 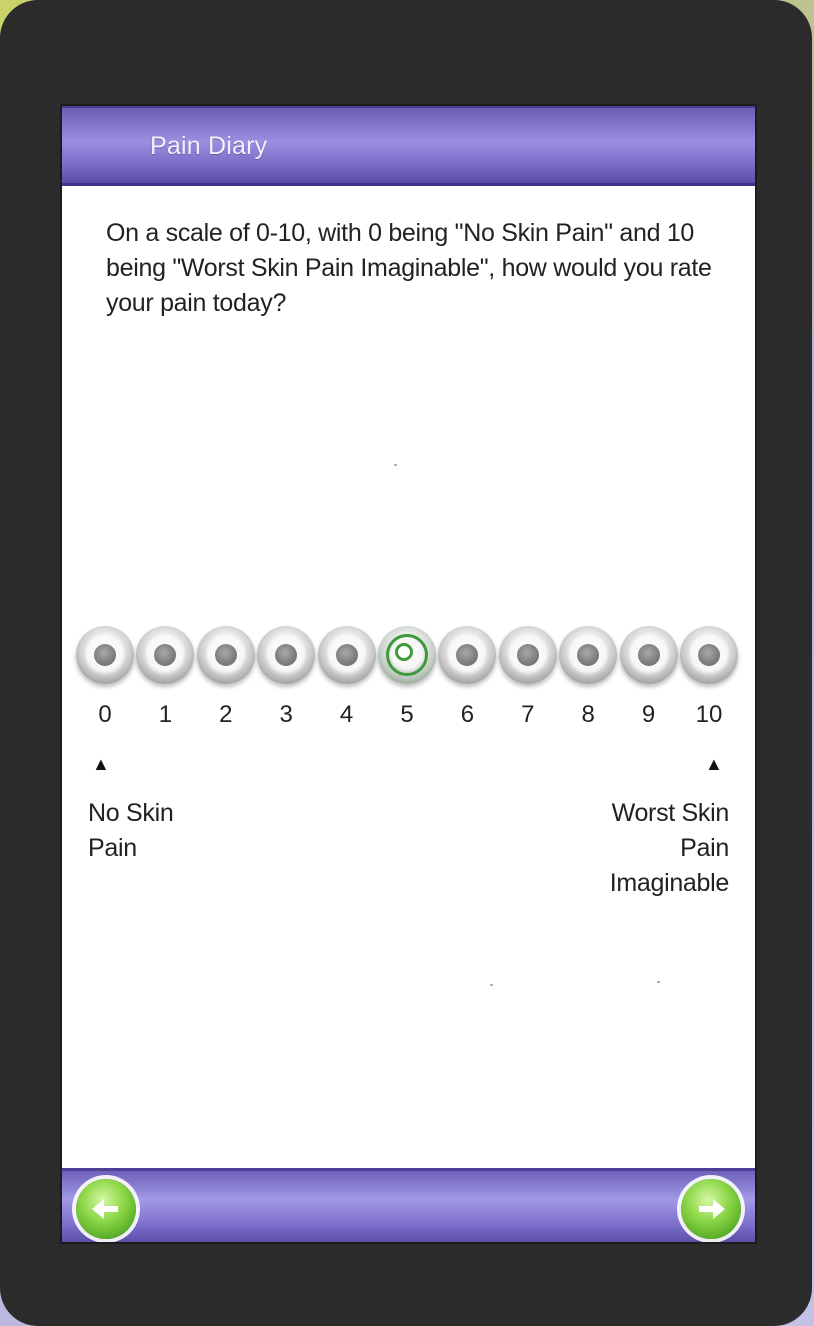 I want to click on navigation-footer, so click(x=408, y=1205).